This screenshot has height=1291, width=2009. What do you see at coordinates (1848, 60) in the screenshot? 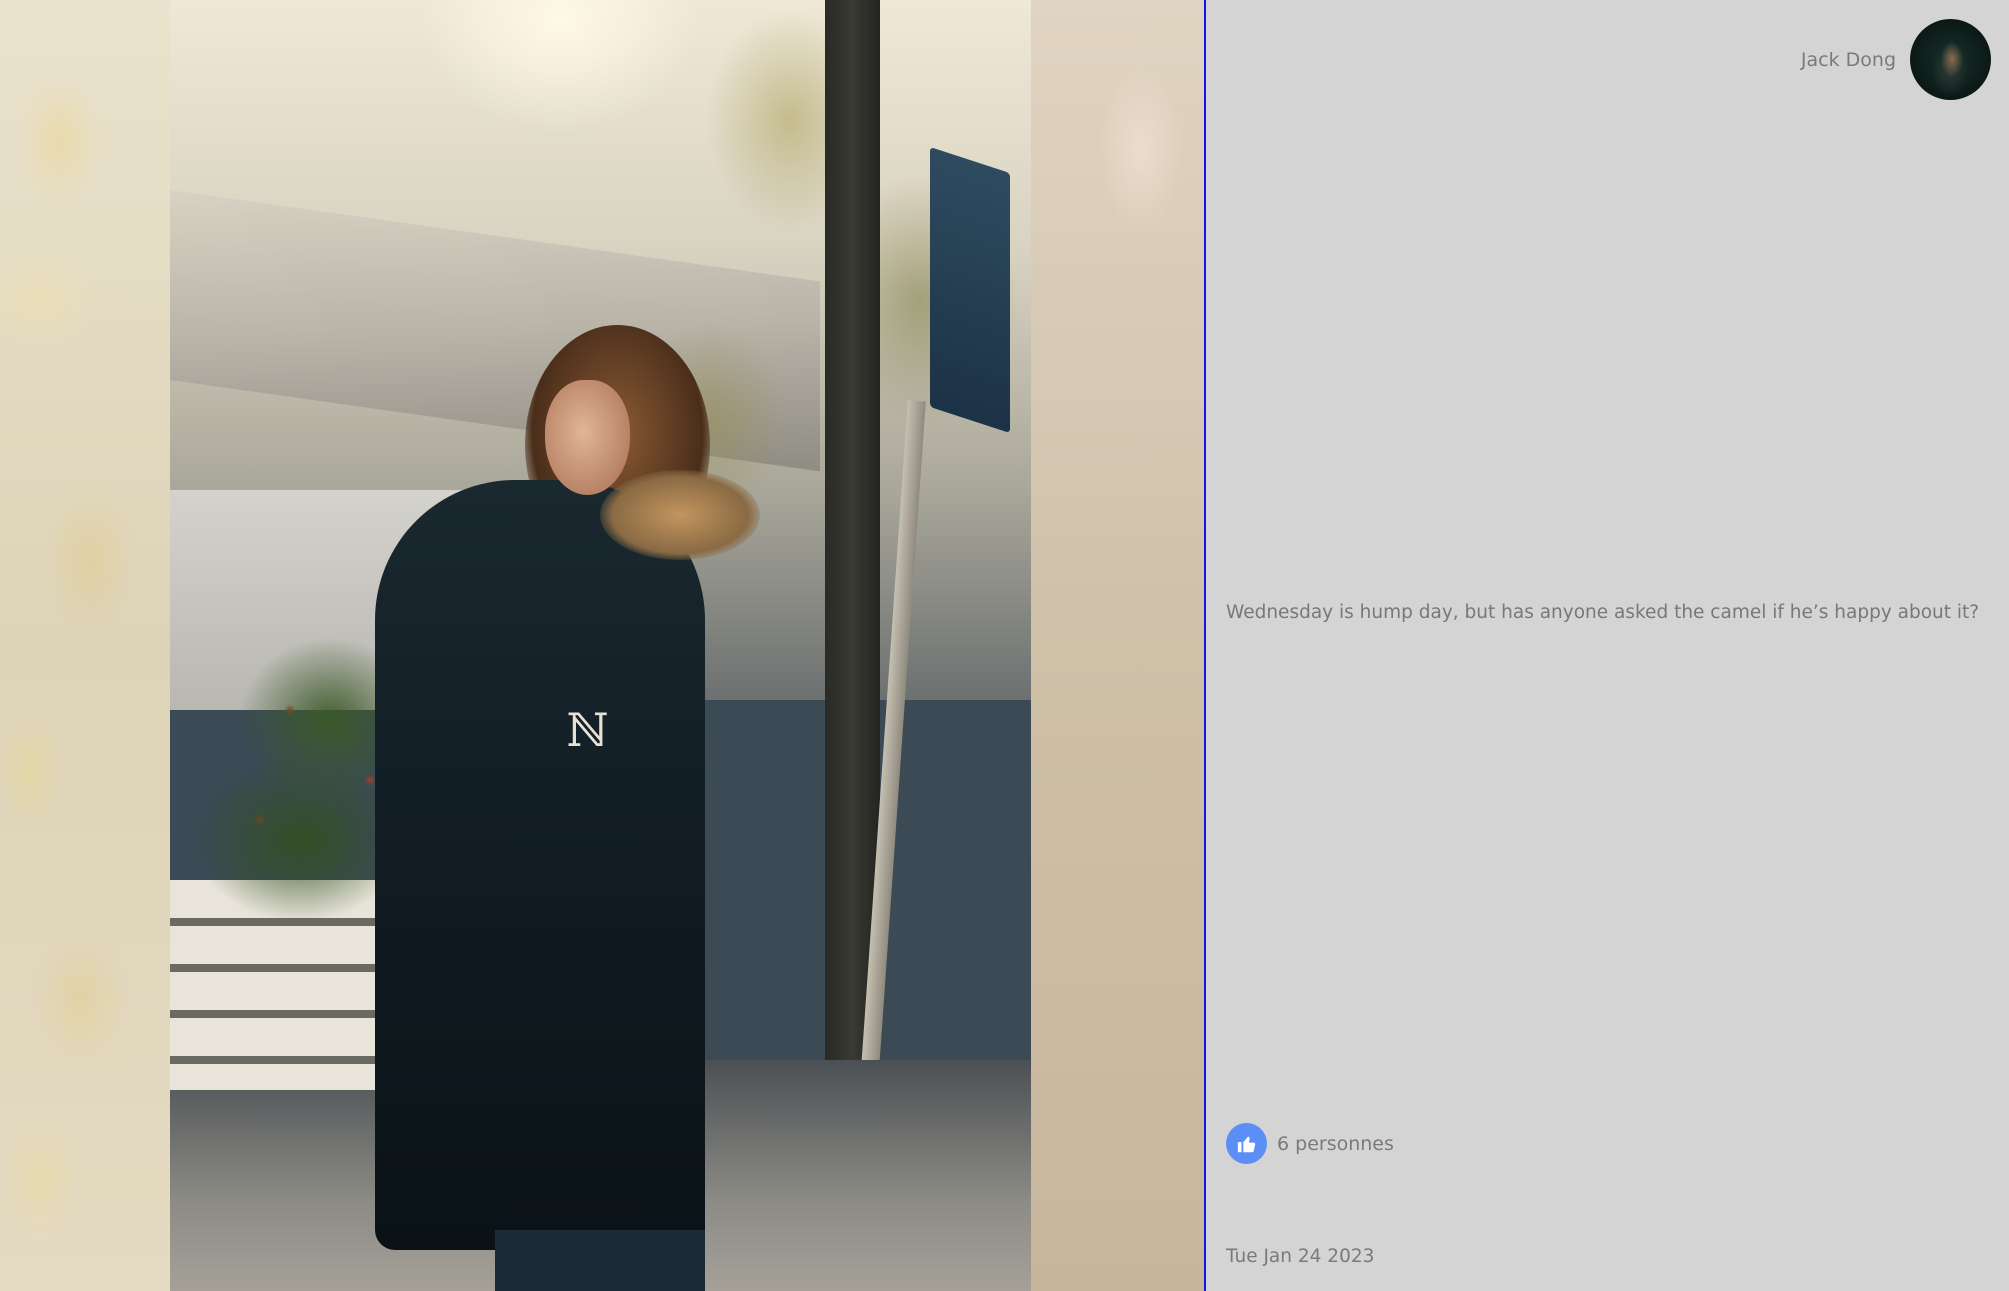
I see `author-name: Jack Dong` at bounding box center [1848, 60].